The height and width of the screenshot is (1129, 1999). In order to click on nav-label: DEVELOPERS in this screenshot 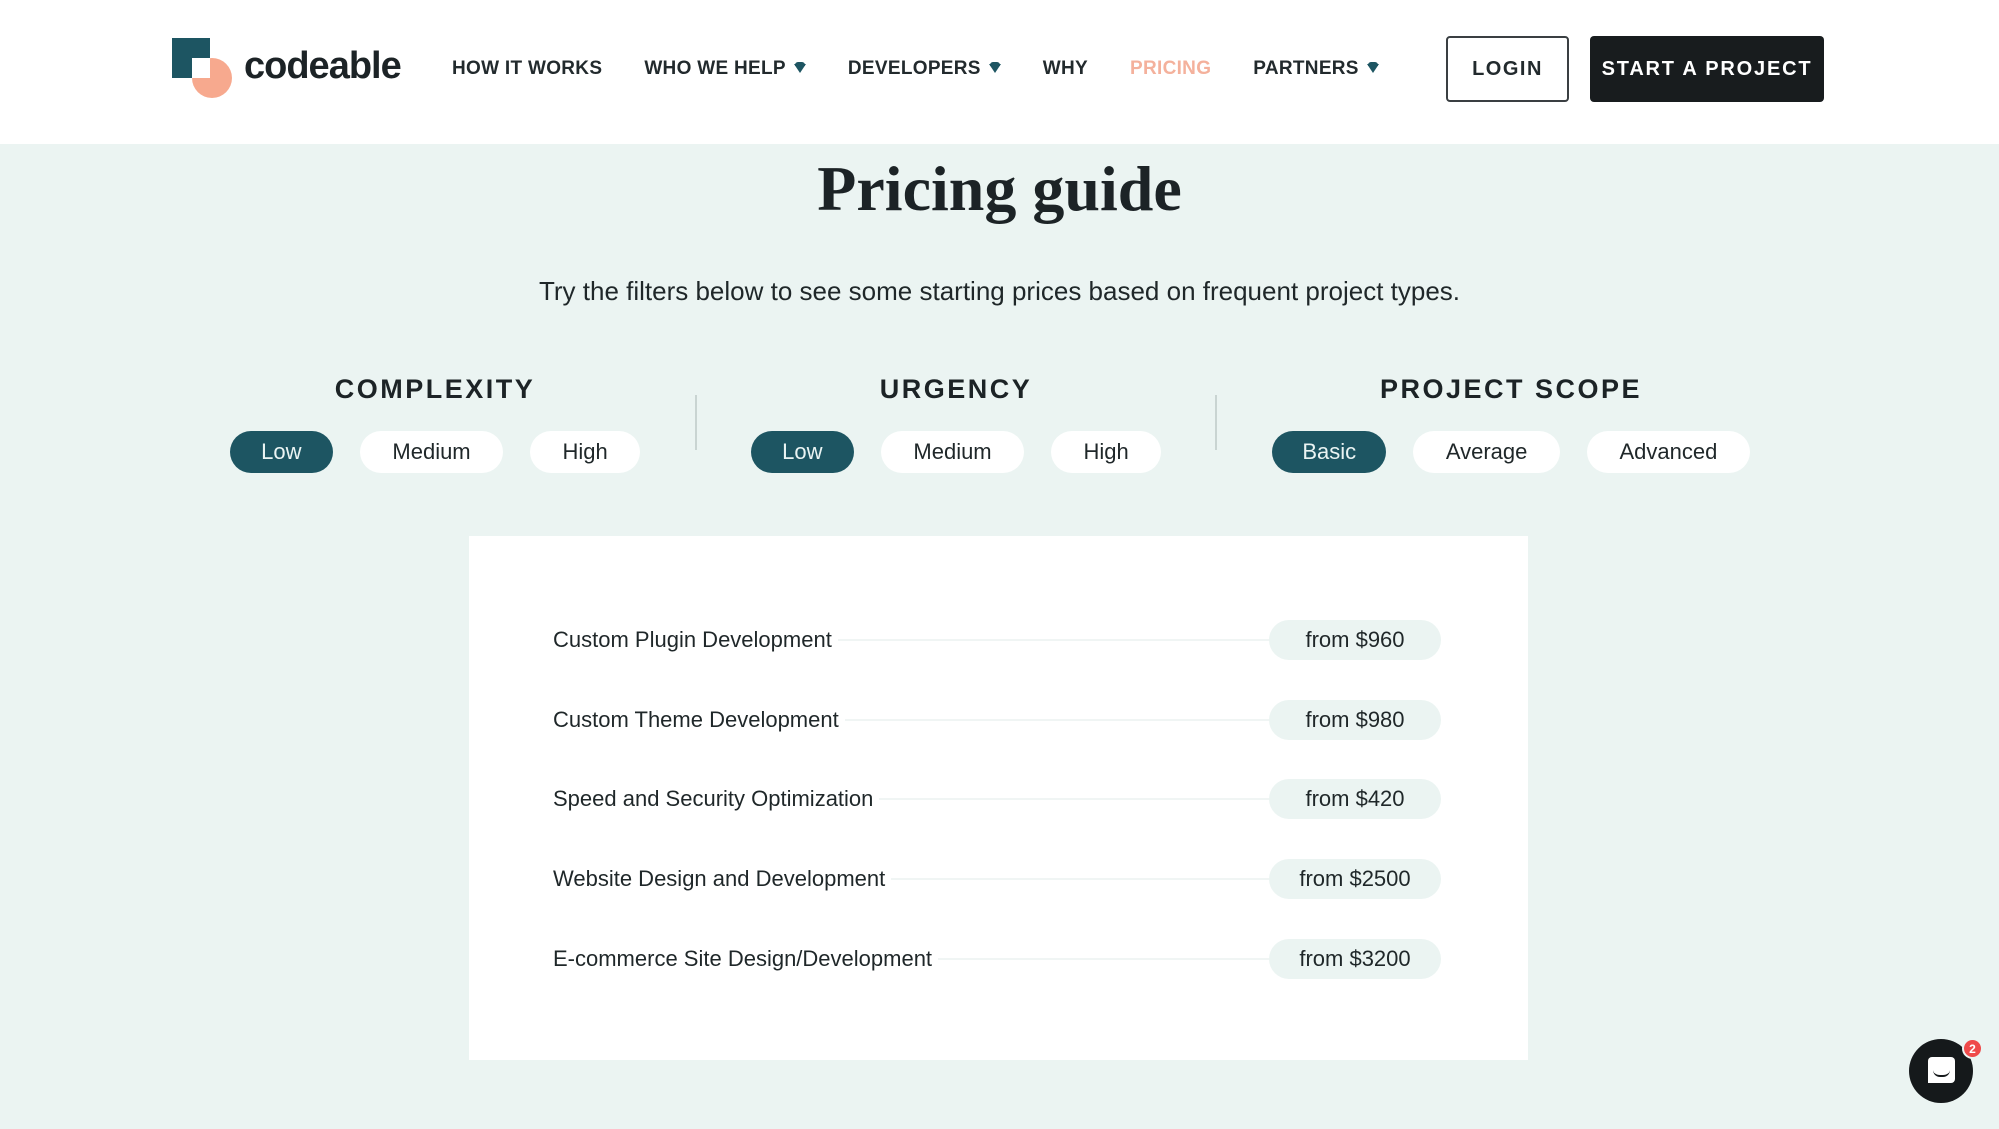, I will do `click(914, 68)`.